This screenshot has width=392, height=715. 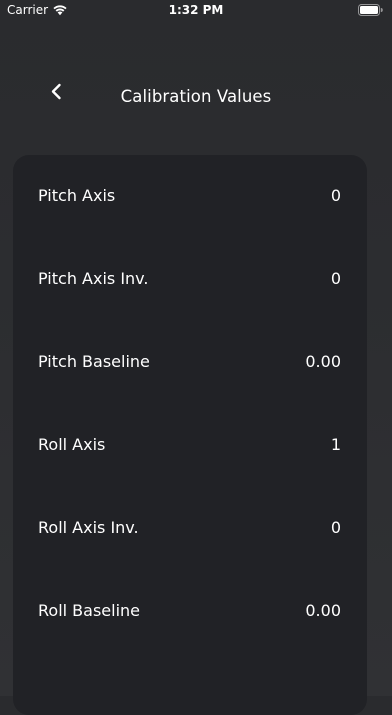 I want to click on list-item-pitch-baseline: Pitch Baseline 0.00, so click(x=190, y=362).